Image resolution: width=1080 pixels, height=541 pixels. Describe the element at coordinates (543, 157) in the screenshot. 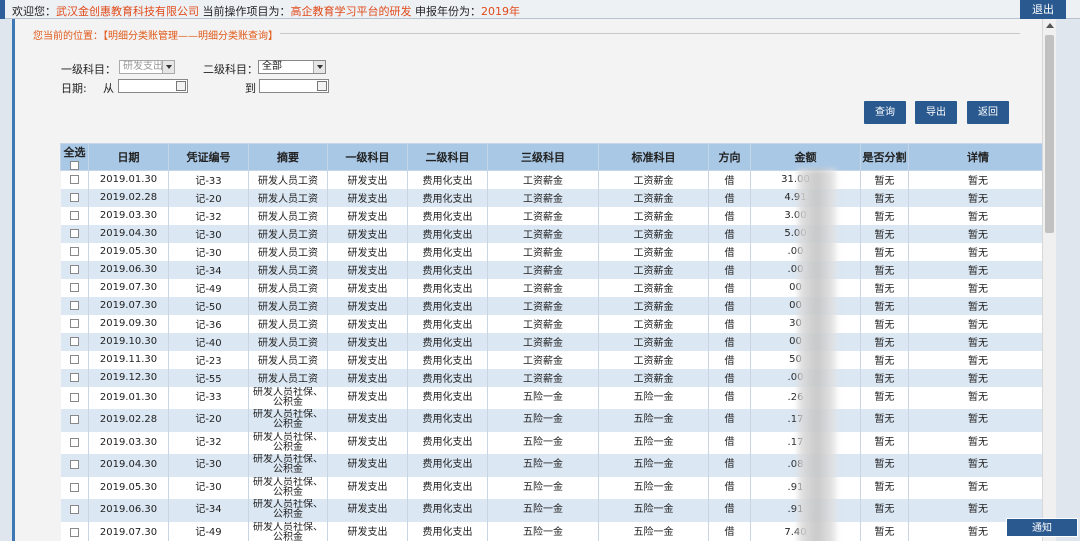

I see `header-level3: 三级科目` at that location.